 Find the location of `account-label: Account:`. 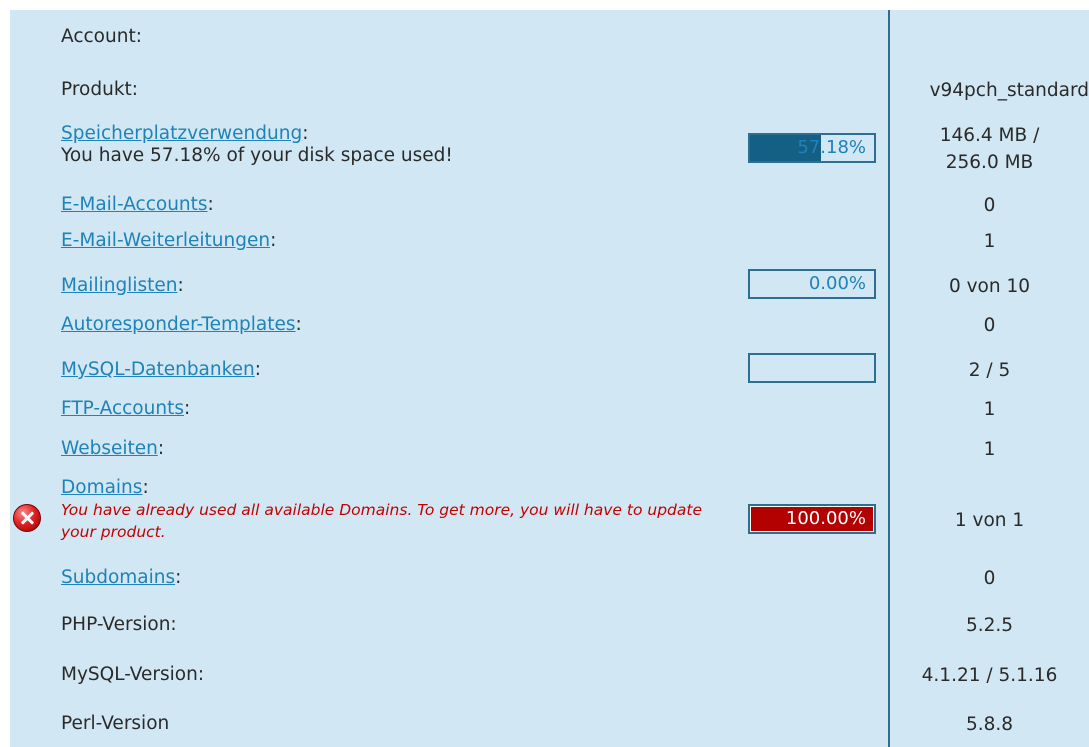

account-label: Account: is located at coordinates (101, 36).